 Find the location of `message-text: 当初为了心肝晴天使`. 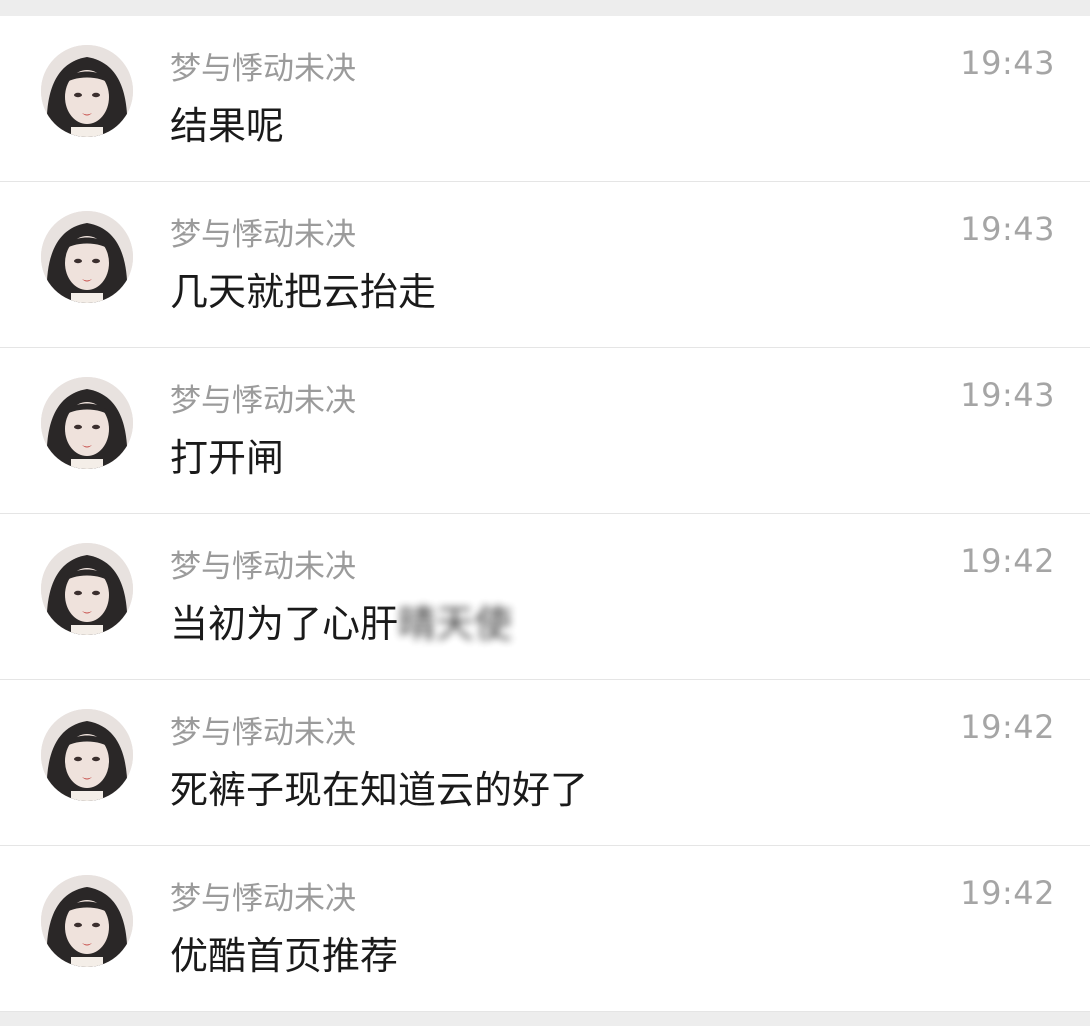

message-text: 当初为了心肝晴天使 is located at coordinates (341, 624).